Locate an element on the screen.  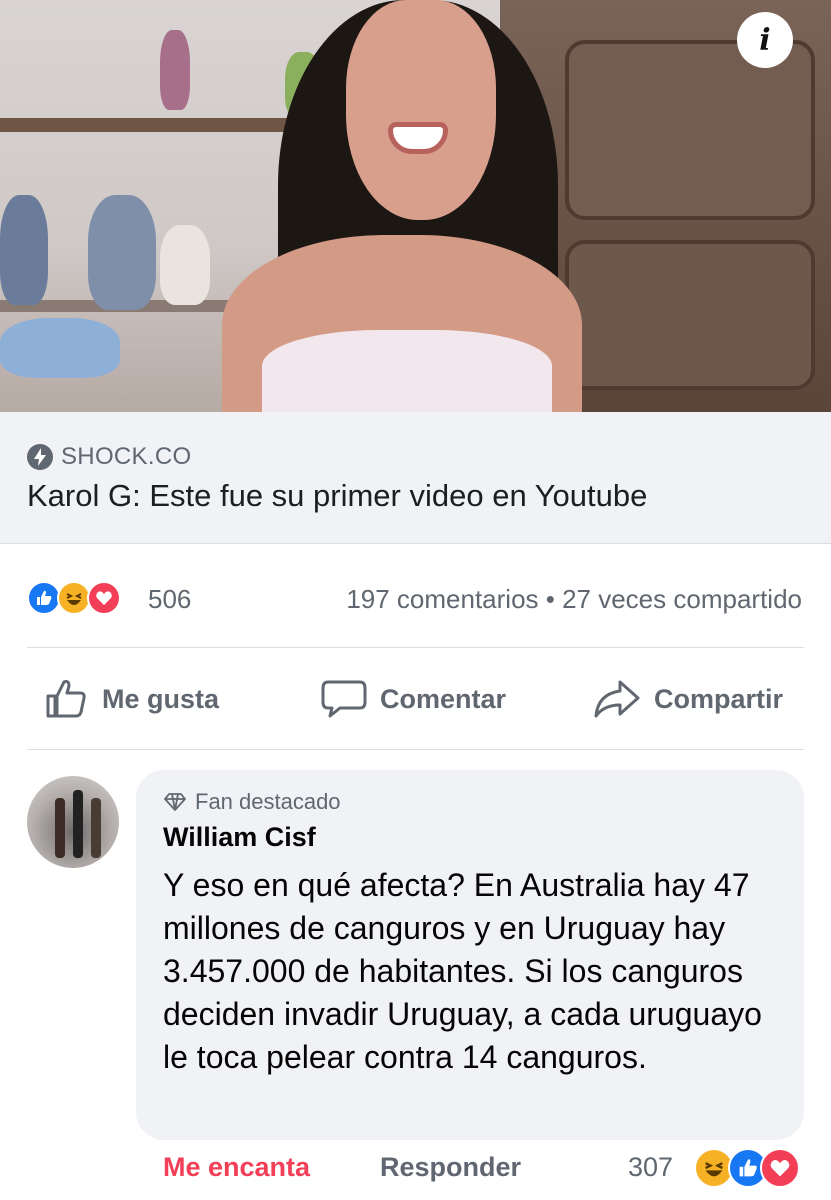
thumbs-up-icon is located at coordinates (66, 699).